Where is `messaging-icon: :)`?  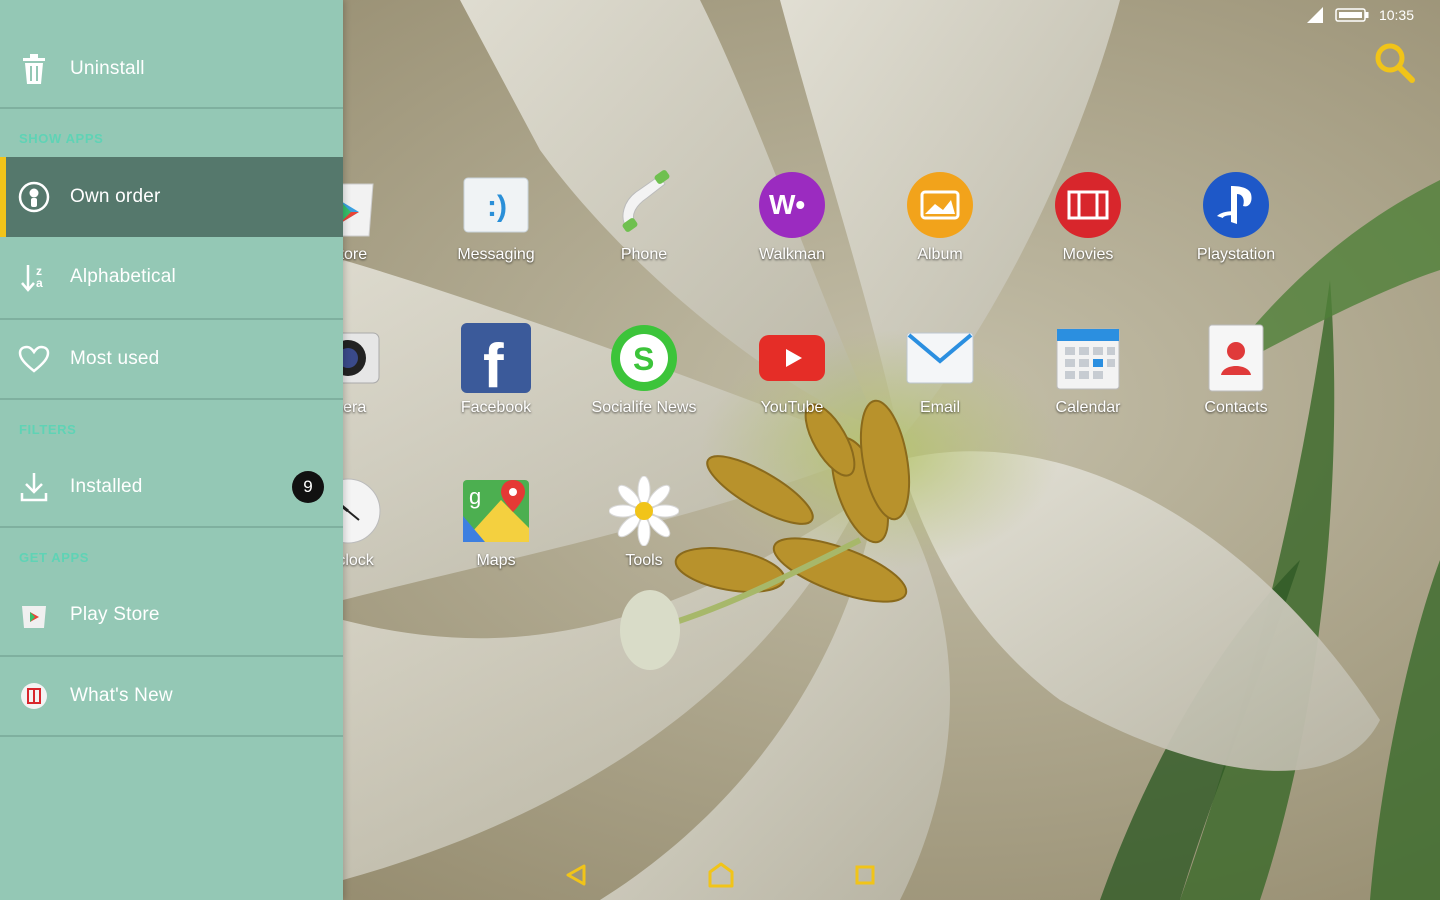
messaging-icon: :) is located at coordinates (496, 205).